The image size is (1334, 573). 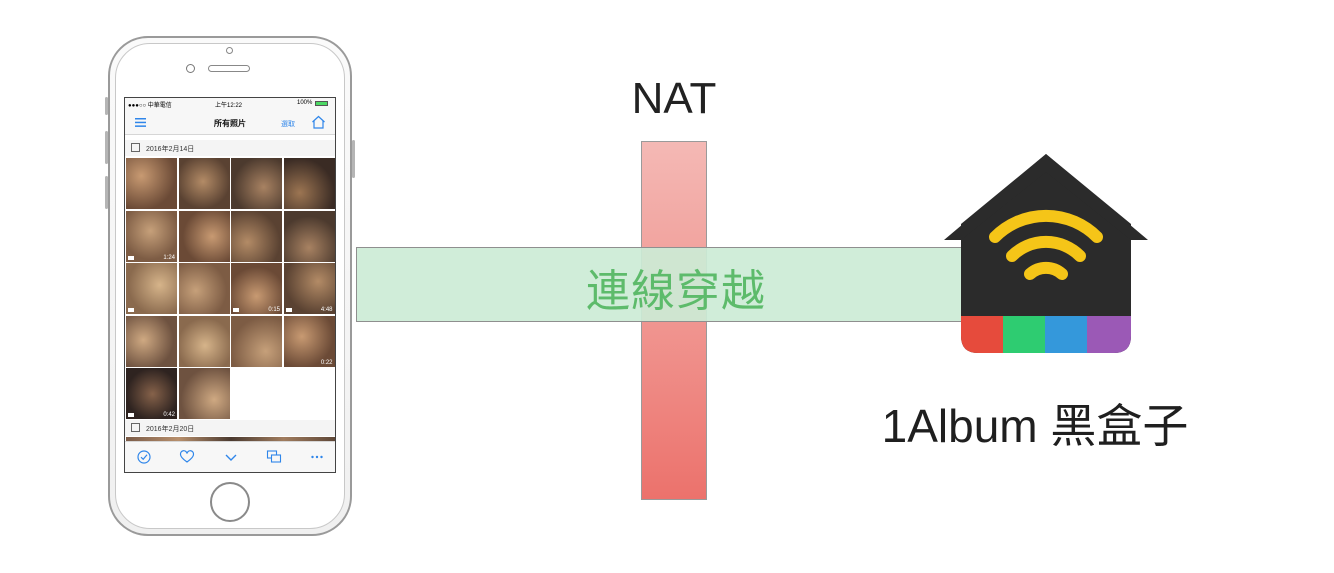 I want to click on video-duration: 0:42, so click(x=169, y=415).